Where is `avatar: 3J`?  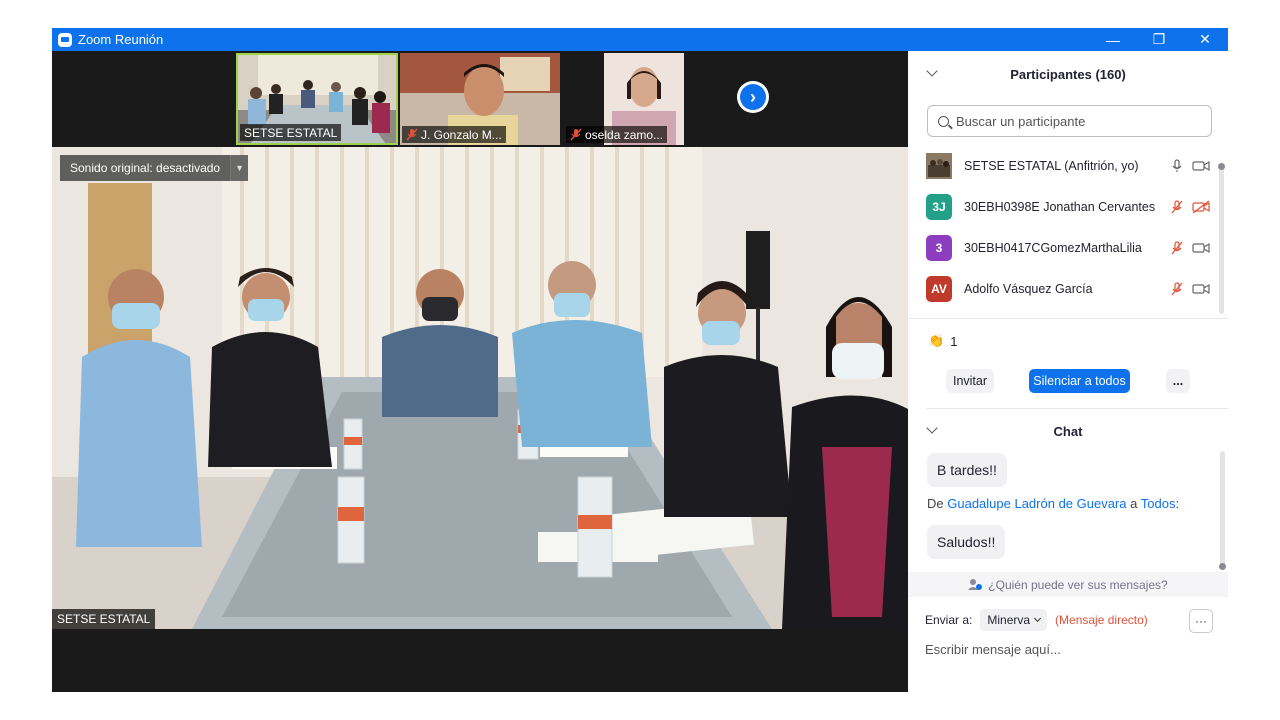 avatar: 3J is located at coordinates (939, 206).